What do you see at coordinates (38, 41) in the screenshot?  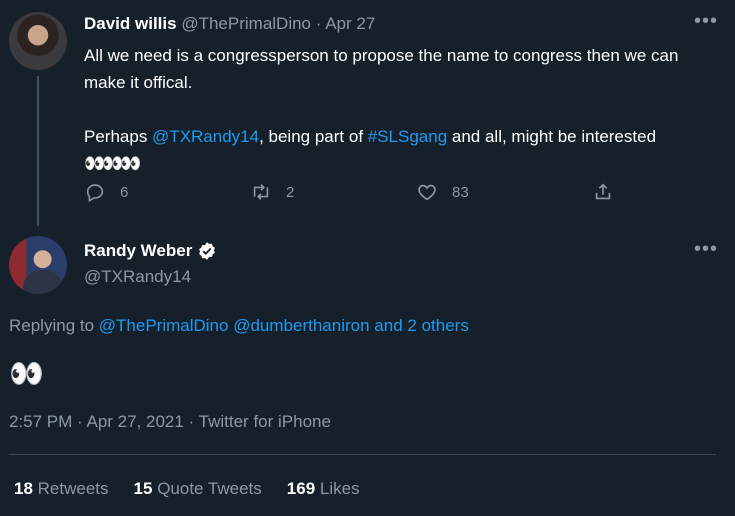 I see `avatar-david-willis` at bounding box center [38, 41].